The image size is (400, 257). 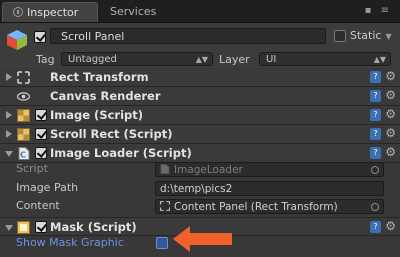 I want to click on script-label: Script, so click(x=32, y=168).